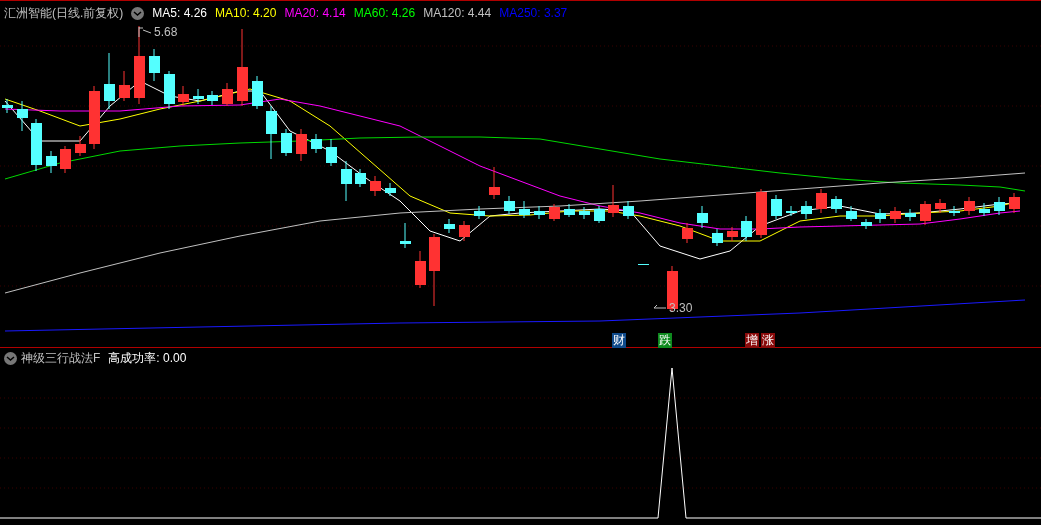 The image size is (1041, 525). What do you see at coordinates (384, 13) in the screenshot?
I see `moving-average-value: MA60: 4.26` at bounding box center [384, 13].